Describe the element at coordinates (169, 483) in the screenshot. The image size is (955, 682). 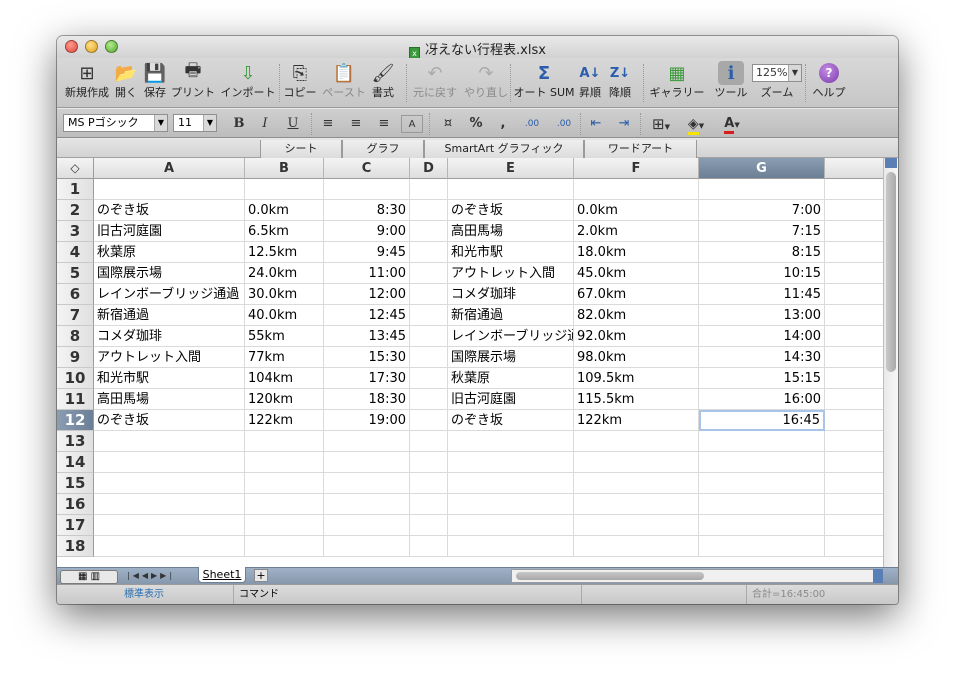
I see `cell-a15` at that location.